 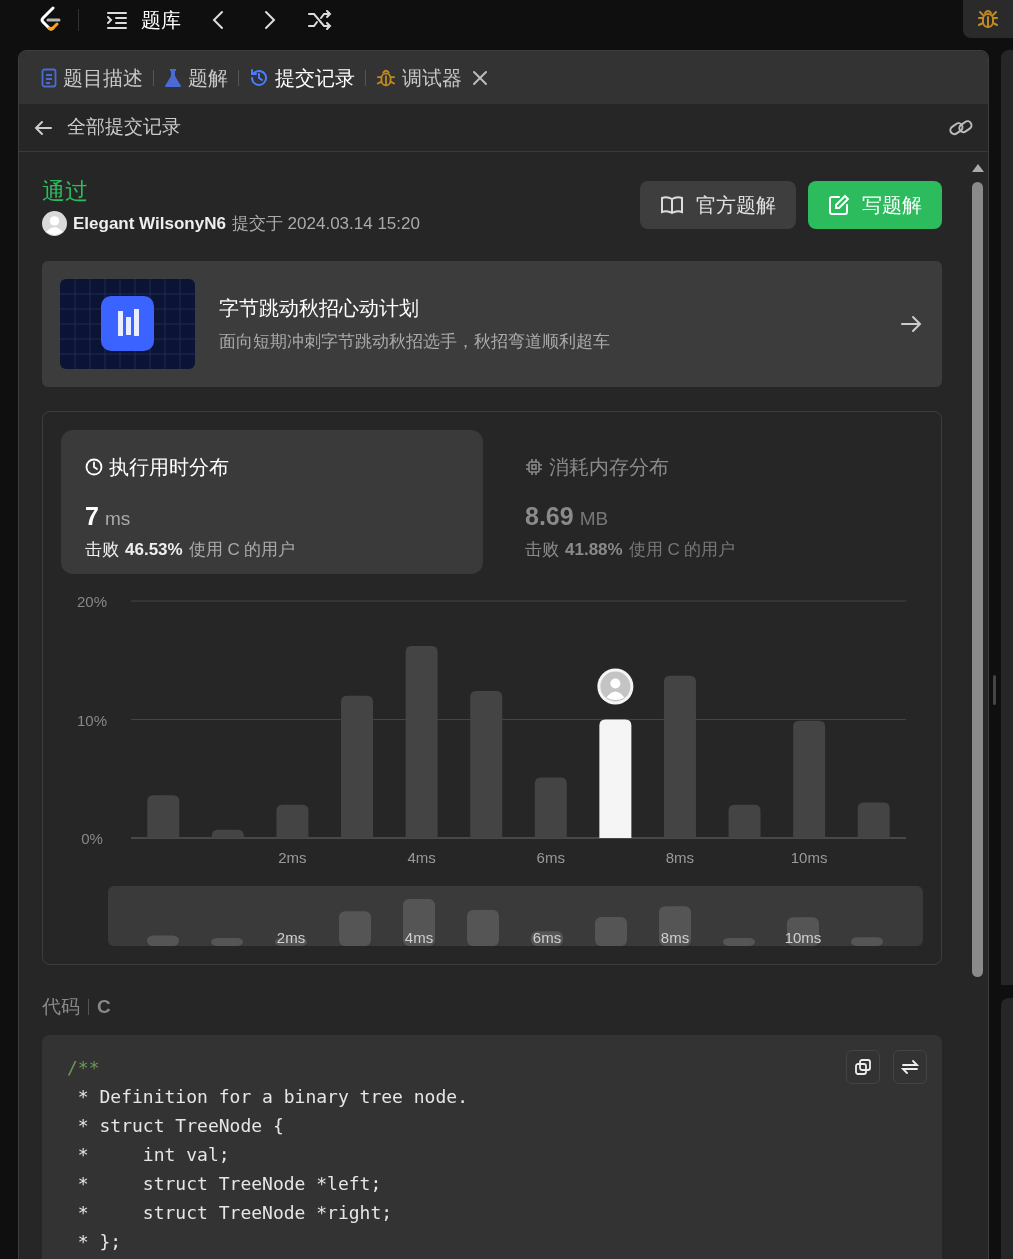 I want to click on book-icon, so click(x=672, y=205).